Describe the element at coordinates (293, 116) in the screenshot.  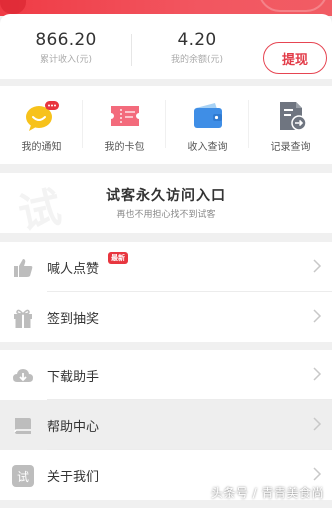
I see `document-arrow-icon` at that location.